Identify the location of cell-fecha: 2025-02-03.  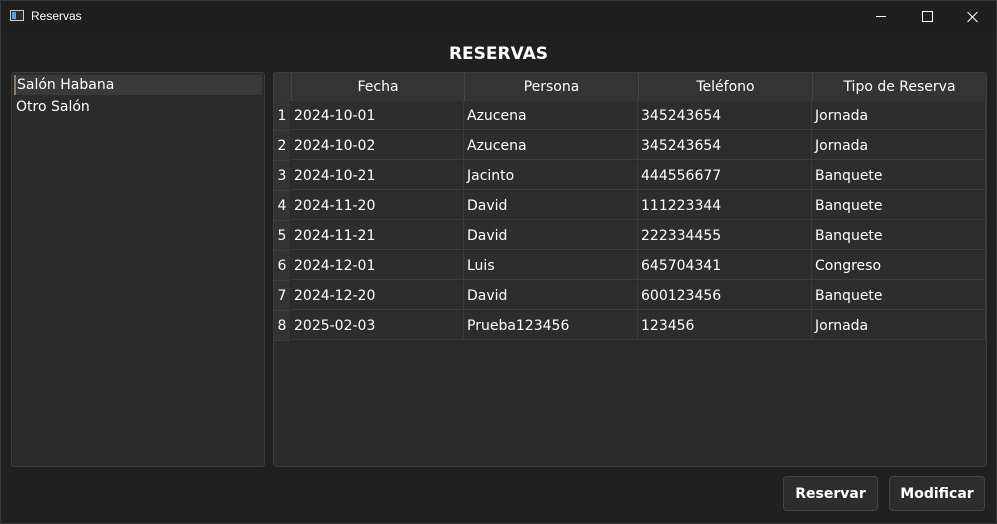
(377, 325).